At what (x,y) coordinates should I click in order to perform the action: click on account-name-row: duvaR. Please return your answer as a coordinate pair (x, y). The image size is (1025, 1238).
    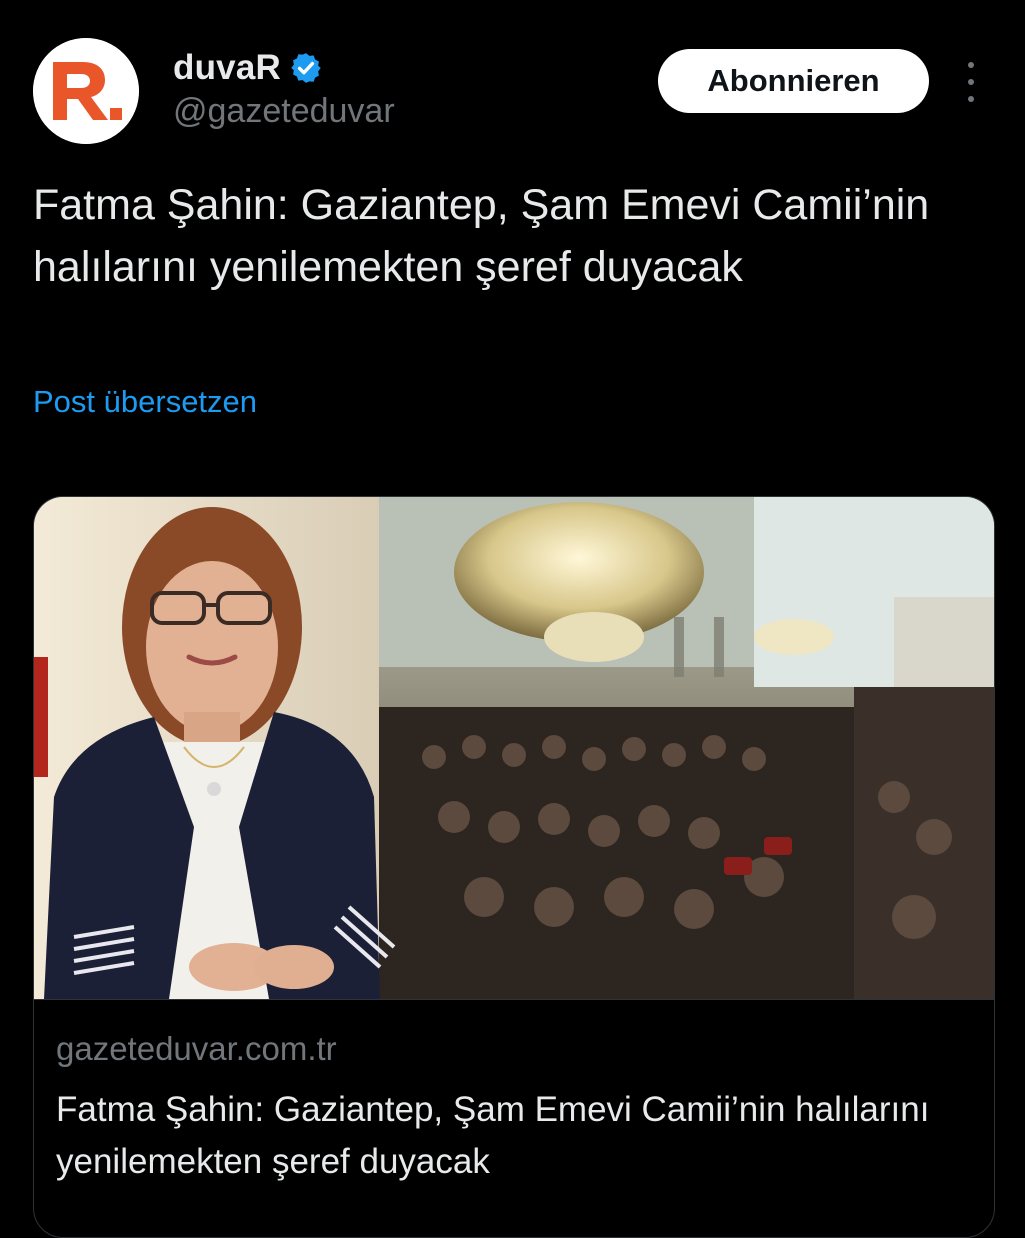
    Looking at the image, I should click on (248, 68).